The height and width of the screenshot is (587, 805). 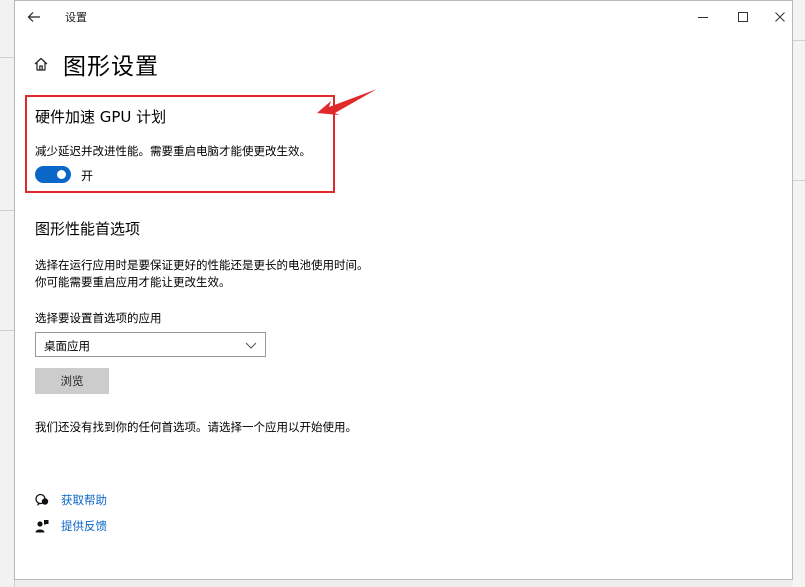 What do you see at coordinates (133, 282) in the screenshot?
I see `description-line: 你可能需要重启应用才能让更改生效。` at bounding box center [133, 282].